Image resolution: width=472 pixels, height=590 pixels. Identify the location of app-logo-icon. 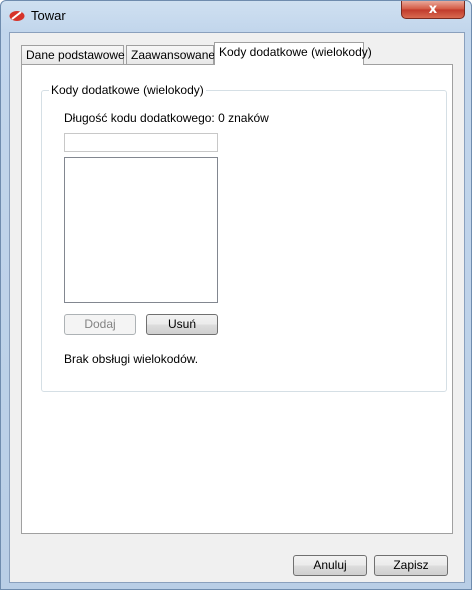
(17, 16).